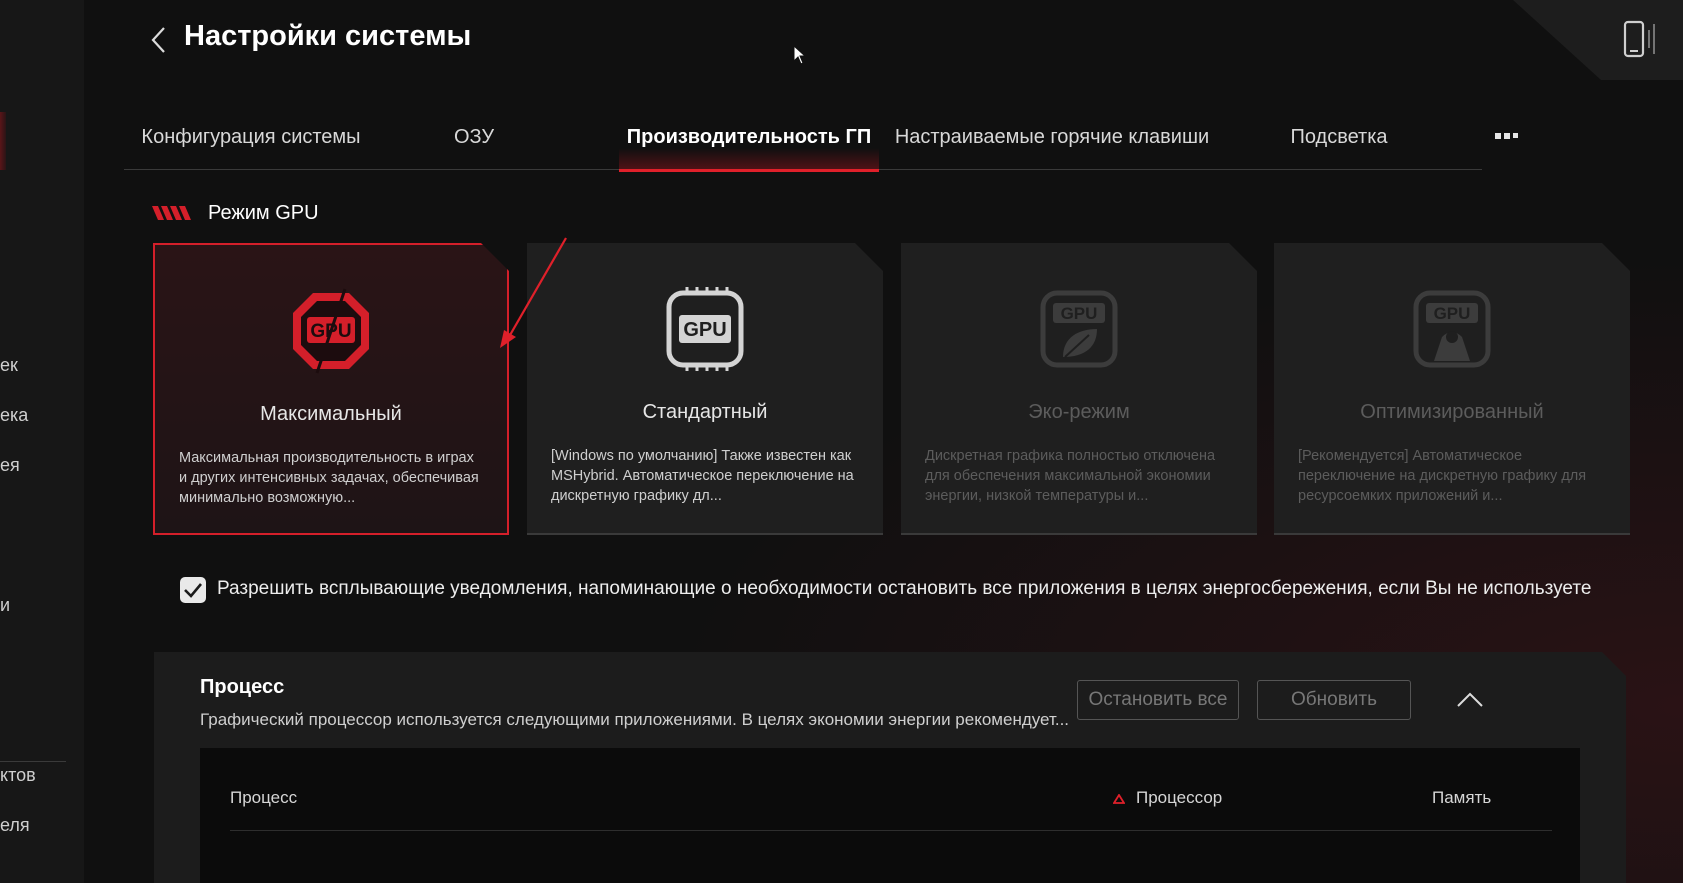 The width and height of the screenshot is (1683, 883). Describe the element at coordinates (10, 465) in the screenshot. I see `sidebar-item-3: ея` at that location.